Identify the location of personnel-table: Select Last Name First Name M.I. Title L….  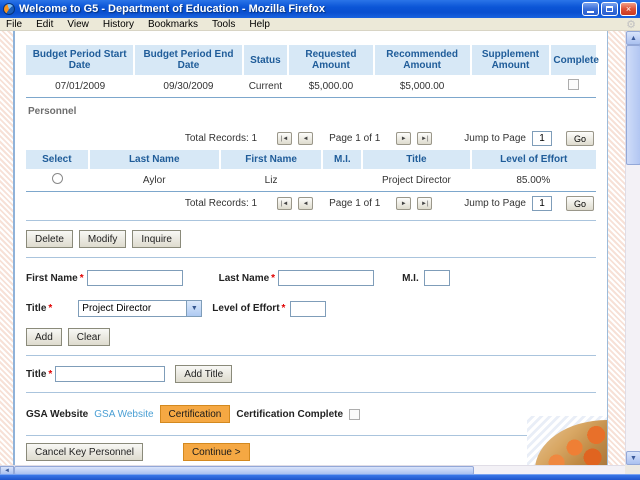
(311, 171).